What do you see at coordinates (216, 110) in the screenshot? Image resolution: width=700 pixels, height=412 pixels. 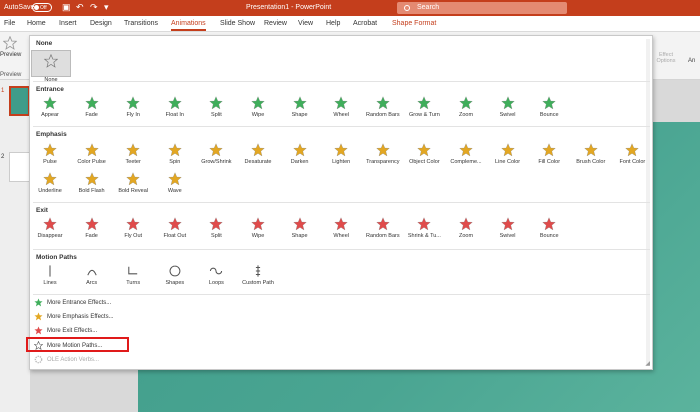 I see `entrance-effect-split: Split` at bounding box center [216, 110].